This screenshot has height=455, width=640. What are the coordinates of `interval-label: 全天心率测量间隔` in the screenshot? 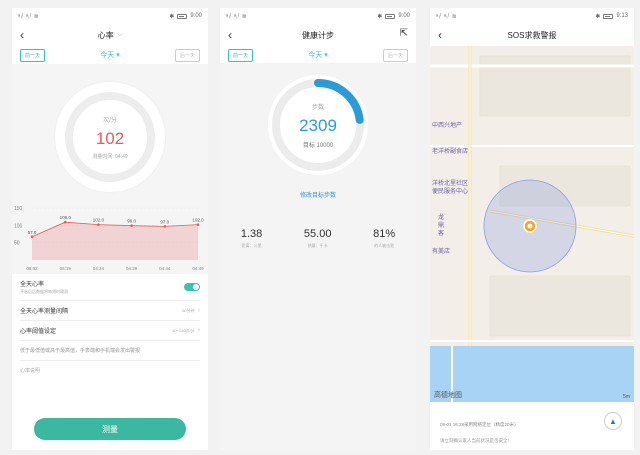 It's located at (44, 312).